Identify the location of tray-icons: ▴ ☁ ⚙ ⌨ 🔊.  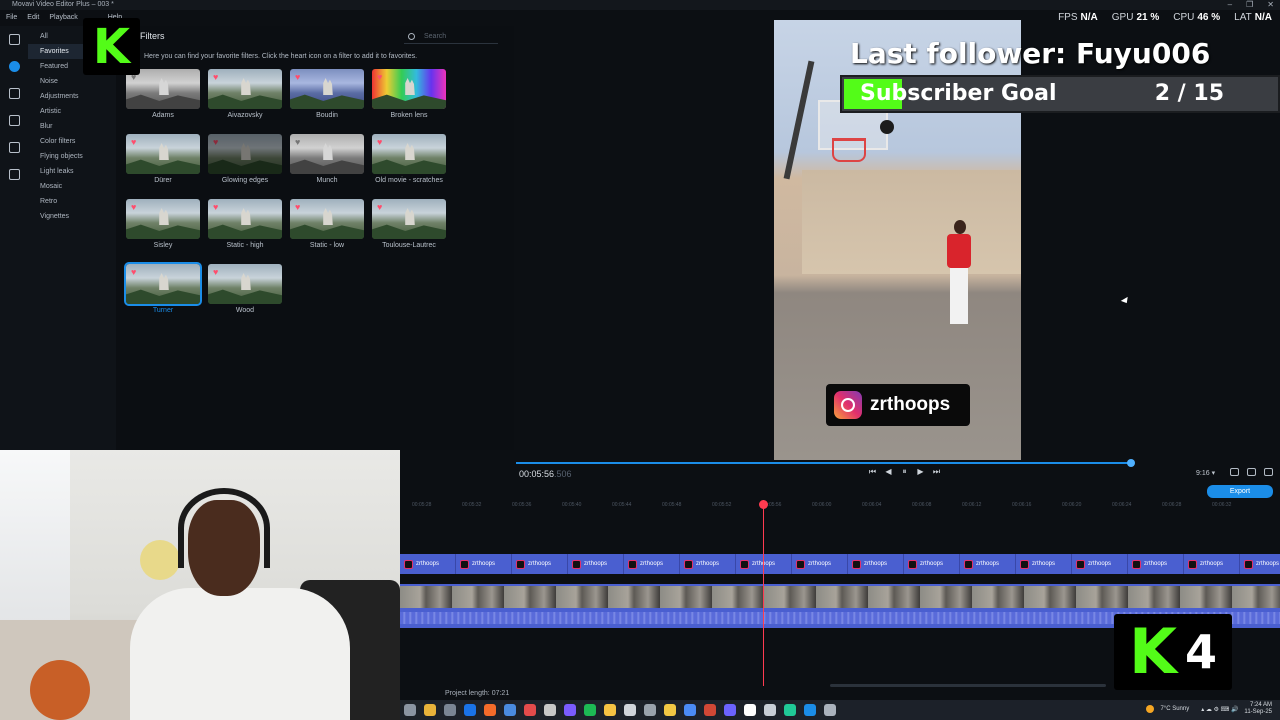
(1219, 709).